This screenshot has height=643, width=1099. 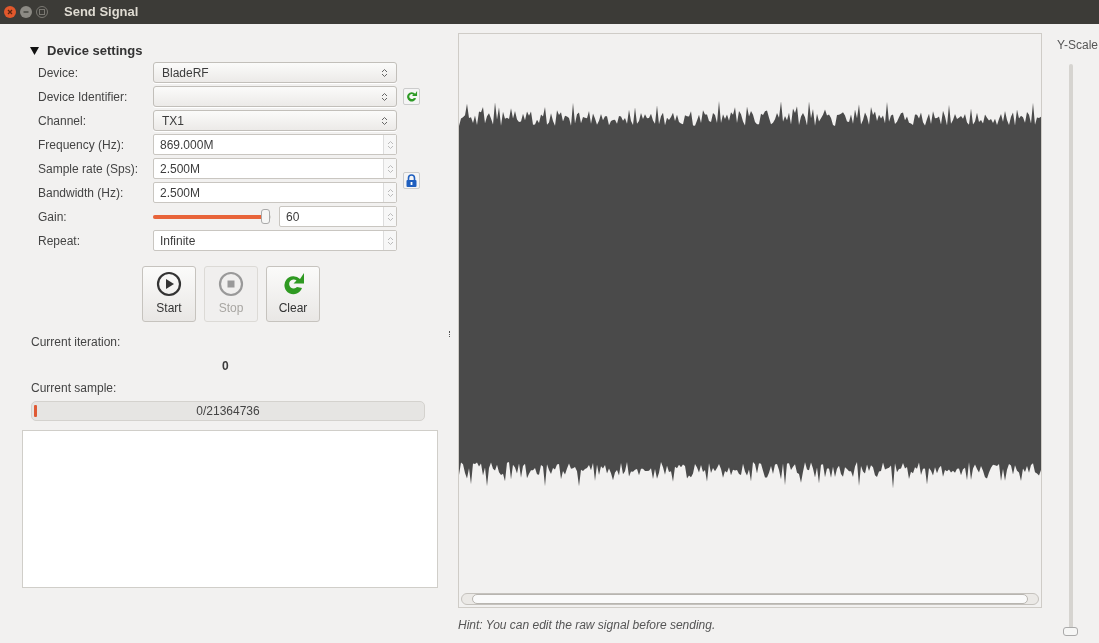 I want to click on field-label: Frequency (Hz):, so click(x=82, y=145).